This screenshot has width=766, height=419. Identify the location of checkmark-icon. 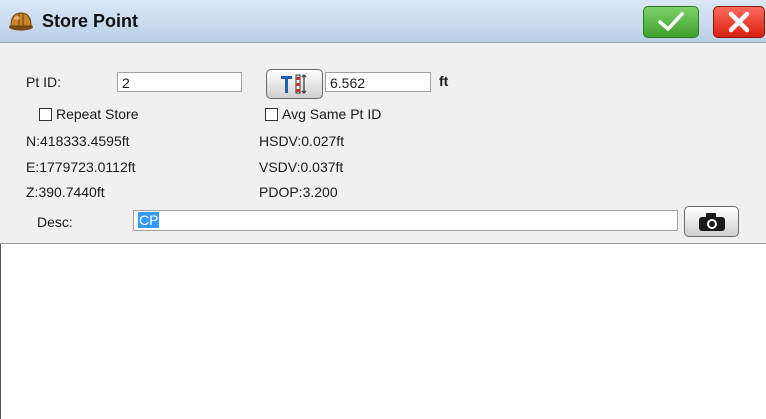
(671, 21).